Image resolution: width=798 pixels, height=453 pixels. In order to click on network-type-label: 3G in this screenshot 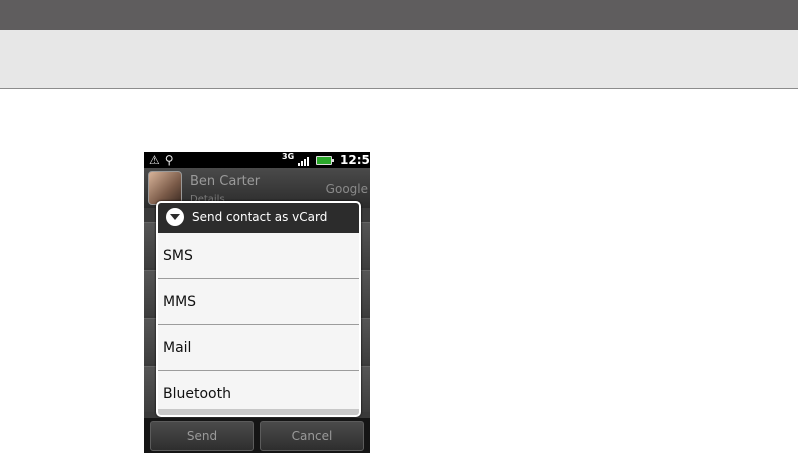, I will do `click(288, 156)`.